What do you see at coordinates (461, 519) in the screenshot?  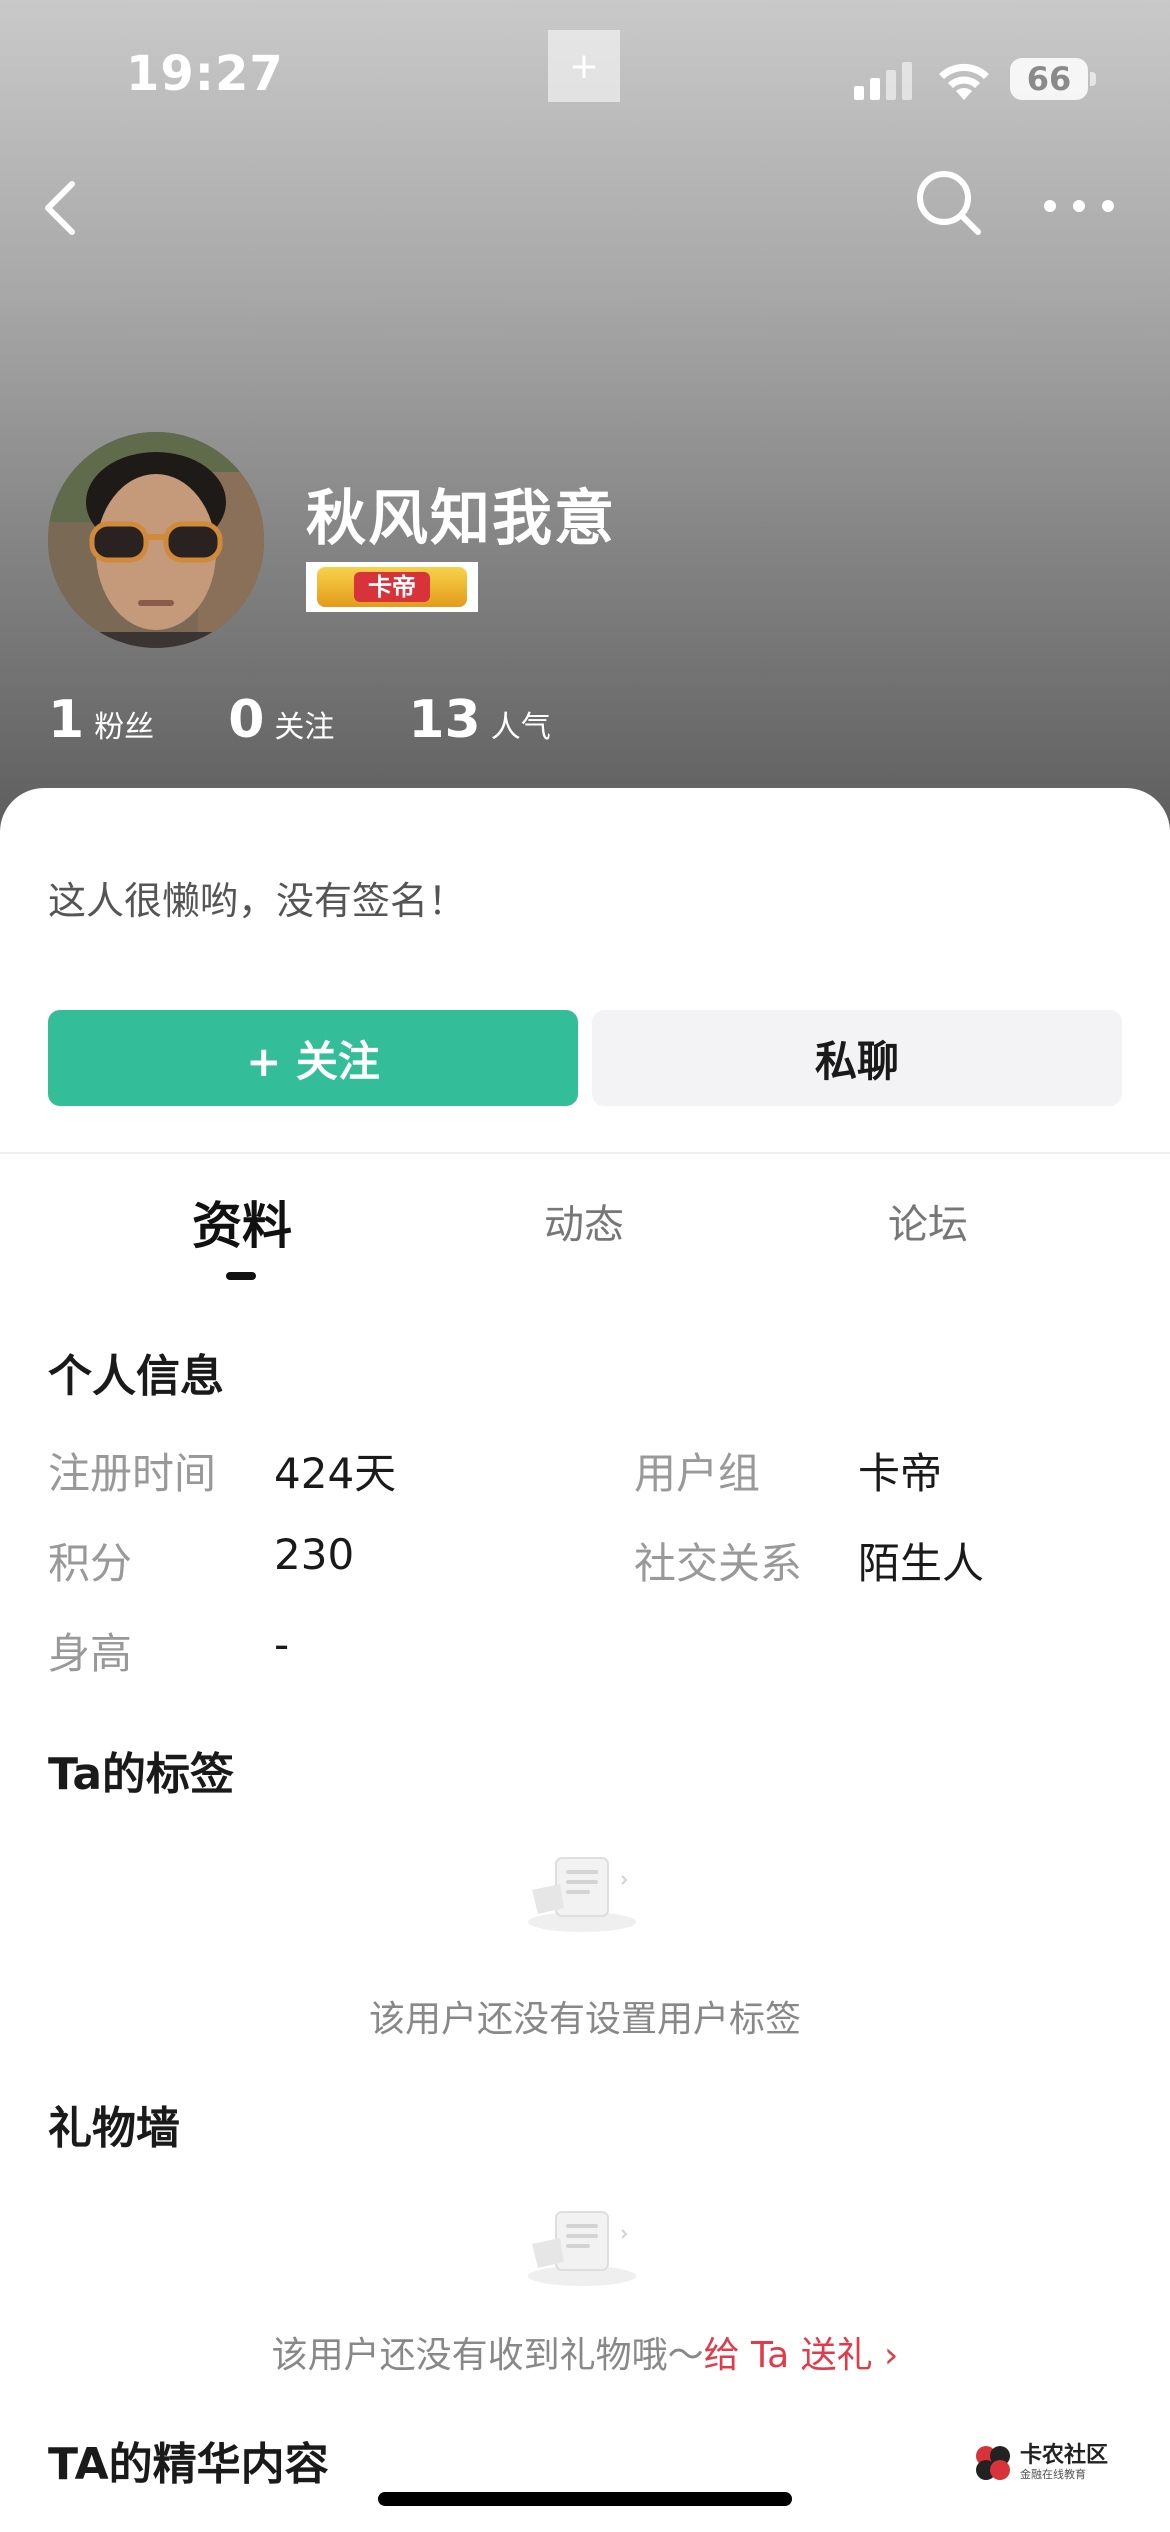 I see `username: 秋风知我意` at bounding box center [461, 519].